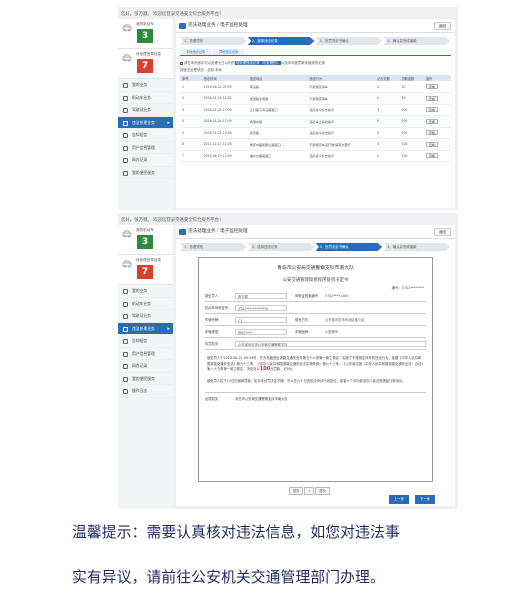  Describe the element at coordinates (224, 87) in the screenshot. I see `table-cell: 2016-06-22 09:39` at that location.